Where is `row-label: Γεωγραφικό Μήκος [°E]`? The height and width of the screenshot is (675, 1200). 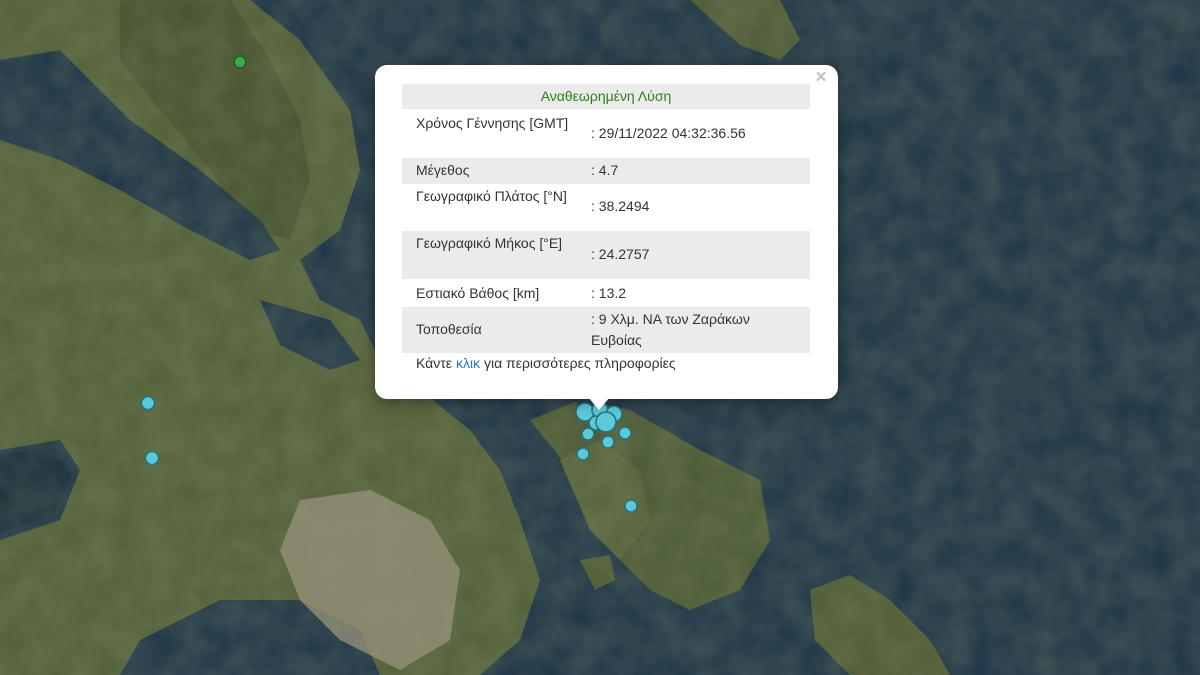
row-label: Γεωγραφικό Μήκος [°E] is located at coordinates (489, 243).